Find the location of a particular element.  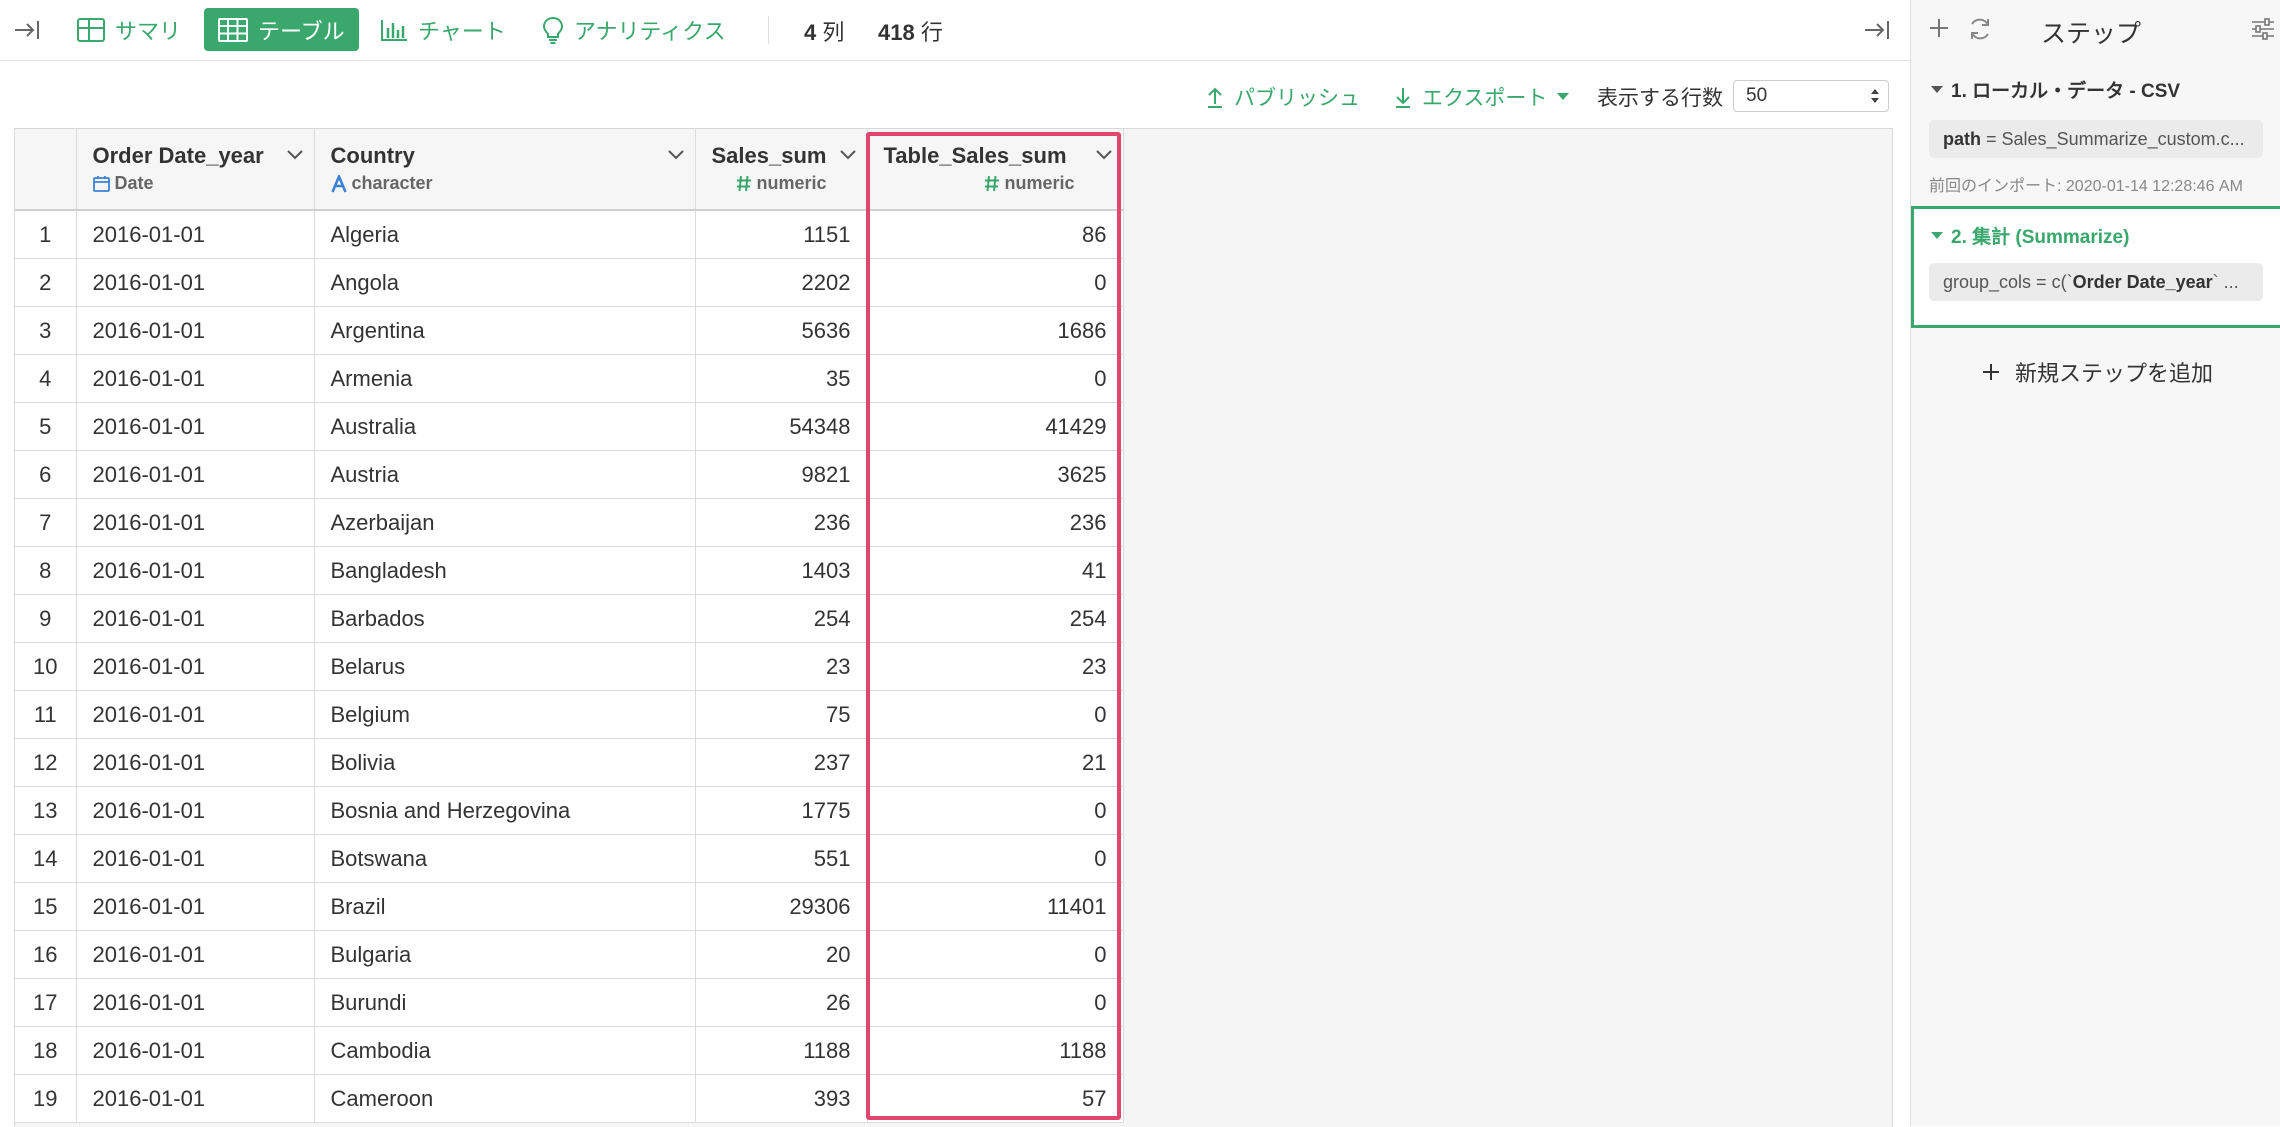

step-1-title: 1. ローカル・データ - CSV is located at coordinates (2066, 91).